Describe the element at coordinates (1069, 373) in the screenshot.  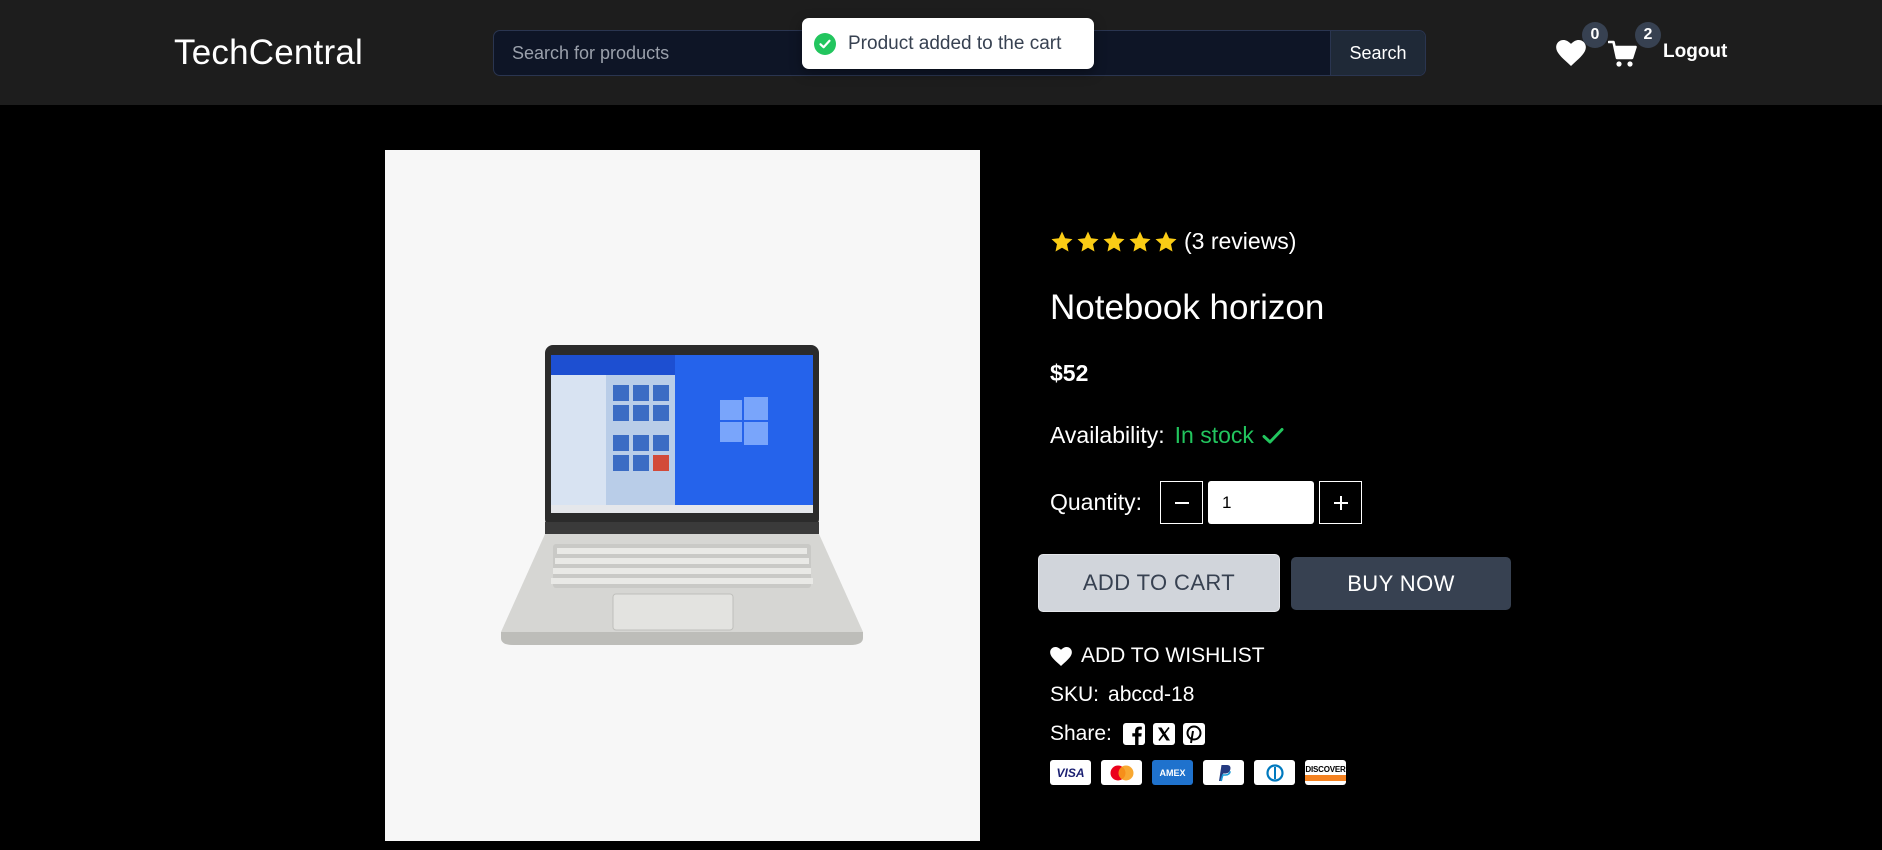
I see `product-price: $52` at that location.